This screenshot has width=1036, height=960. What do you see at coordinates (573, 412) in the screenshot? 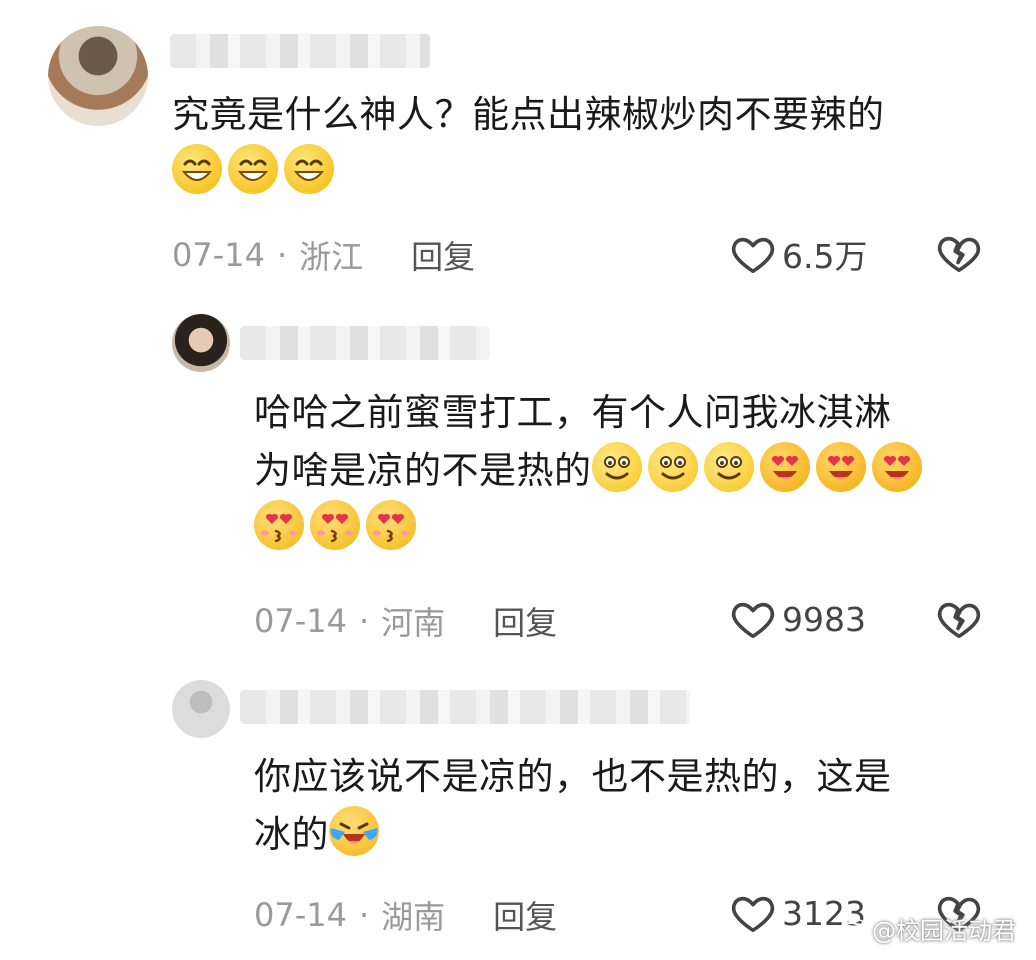
I see `comment-text-line-1: 哈哈之前蜜雪打工，有个人问我冰淇淋` at bounding box center [573, 412].